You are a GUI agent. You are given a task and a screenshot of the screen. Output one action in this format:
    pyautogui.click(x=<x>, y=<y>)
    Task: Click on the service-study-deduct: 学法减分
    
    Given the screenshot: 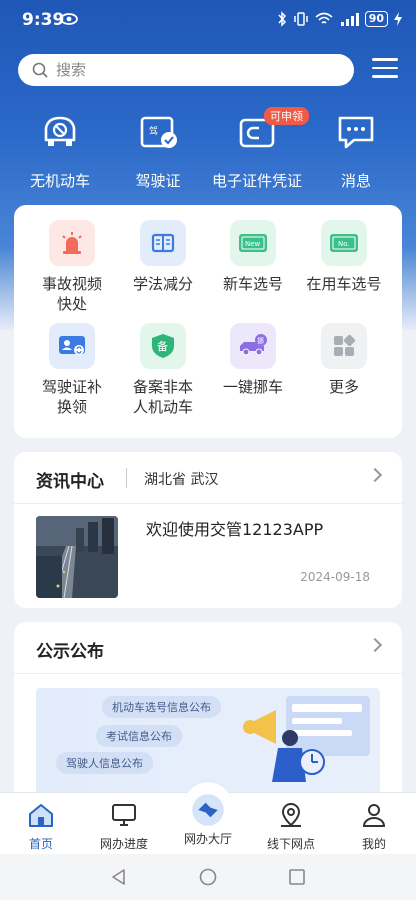 What is the action you would take?
    pyautogui.click(x=163, y=257)
    